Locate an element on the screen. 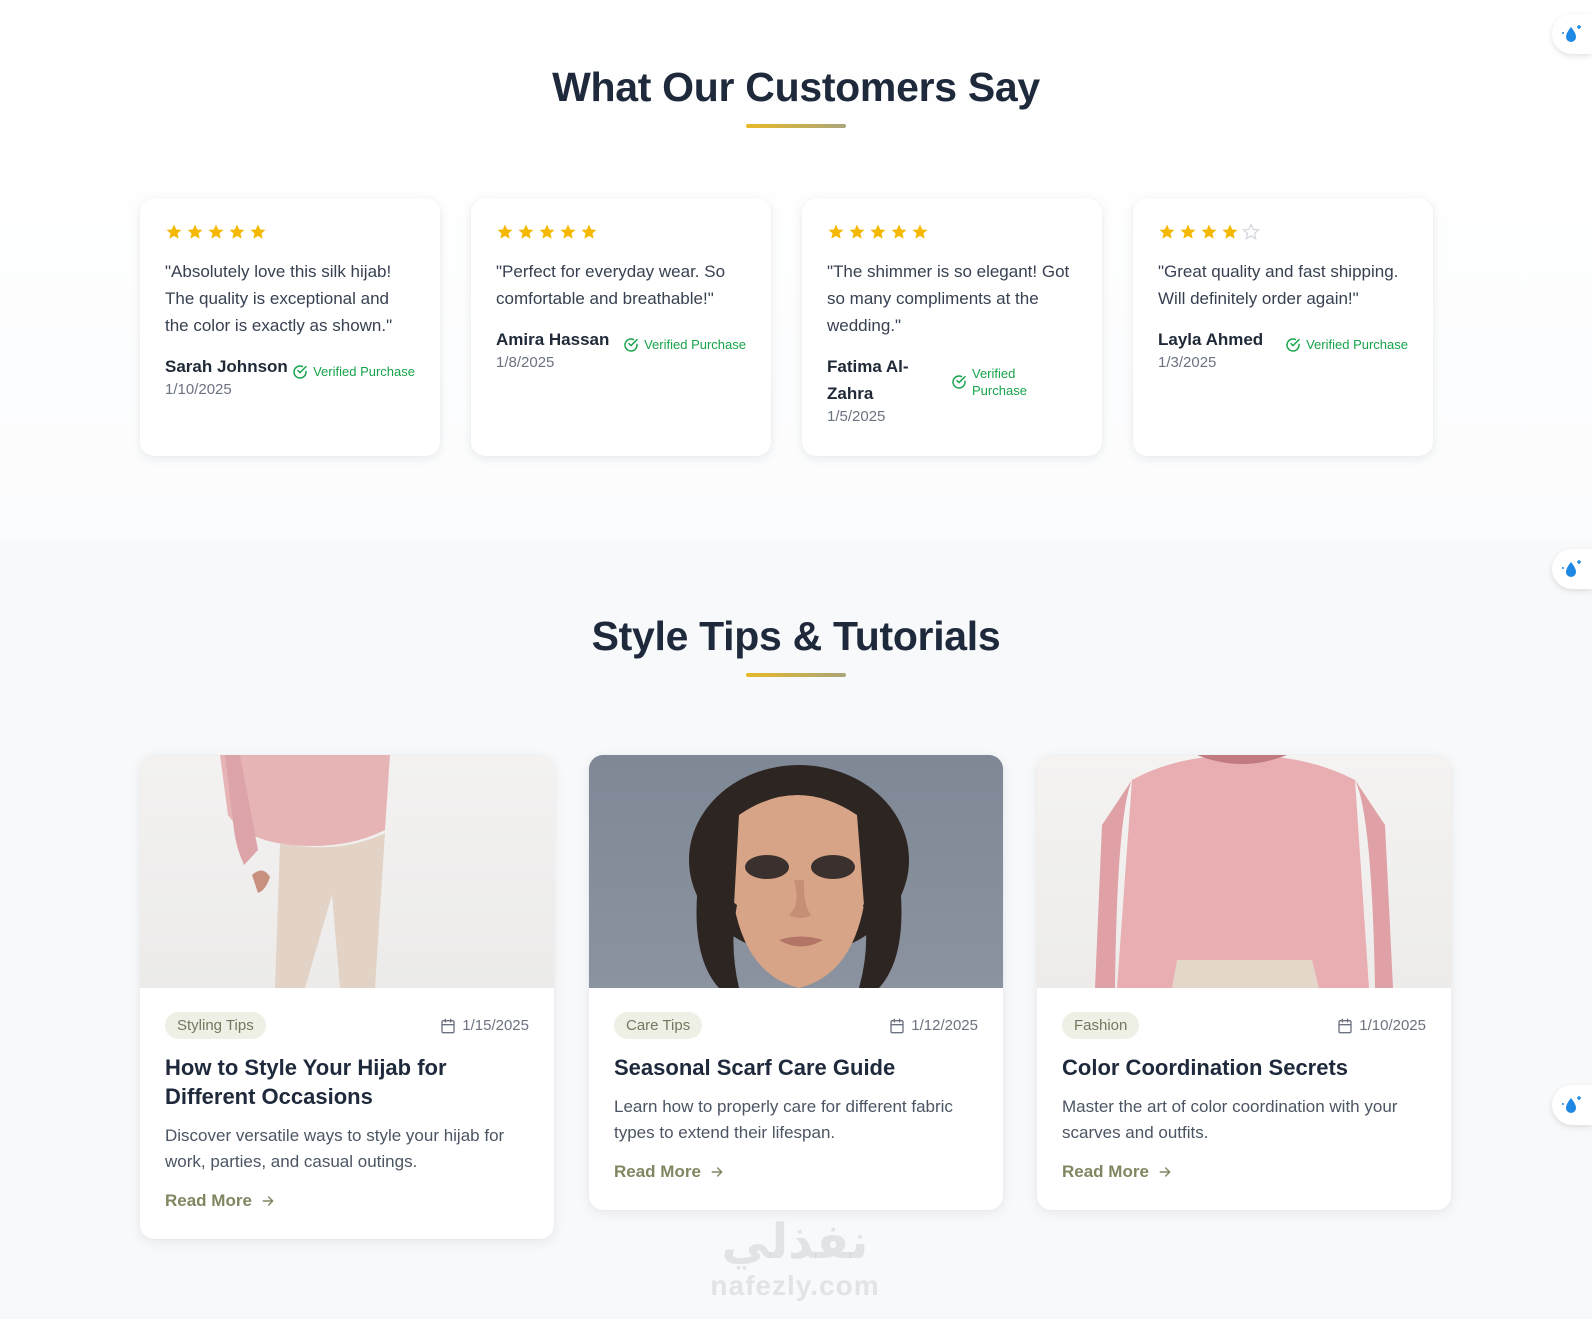  star-empty-icon is located at coordinates (1251, 231).